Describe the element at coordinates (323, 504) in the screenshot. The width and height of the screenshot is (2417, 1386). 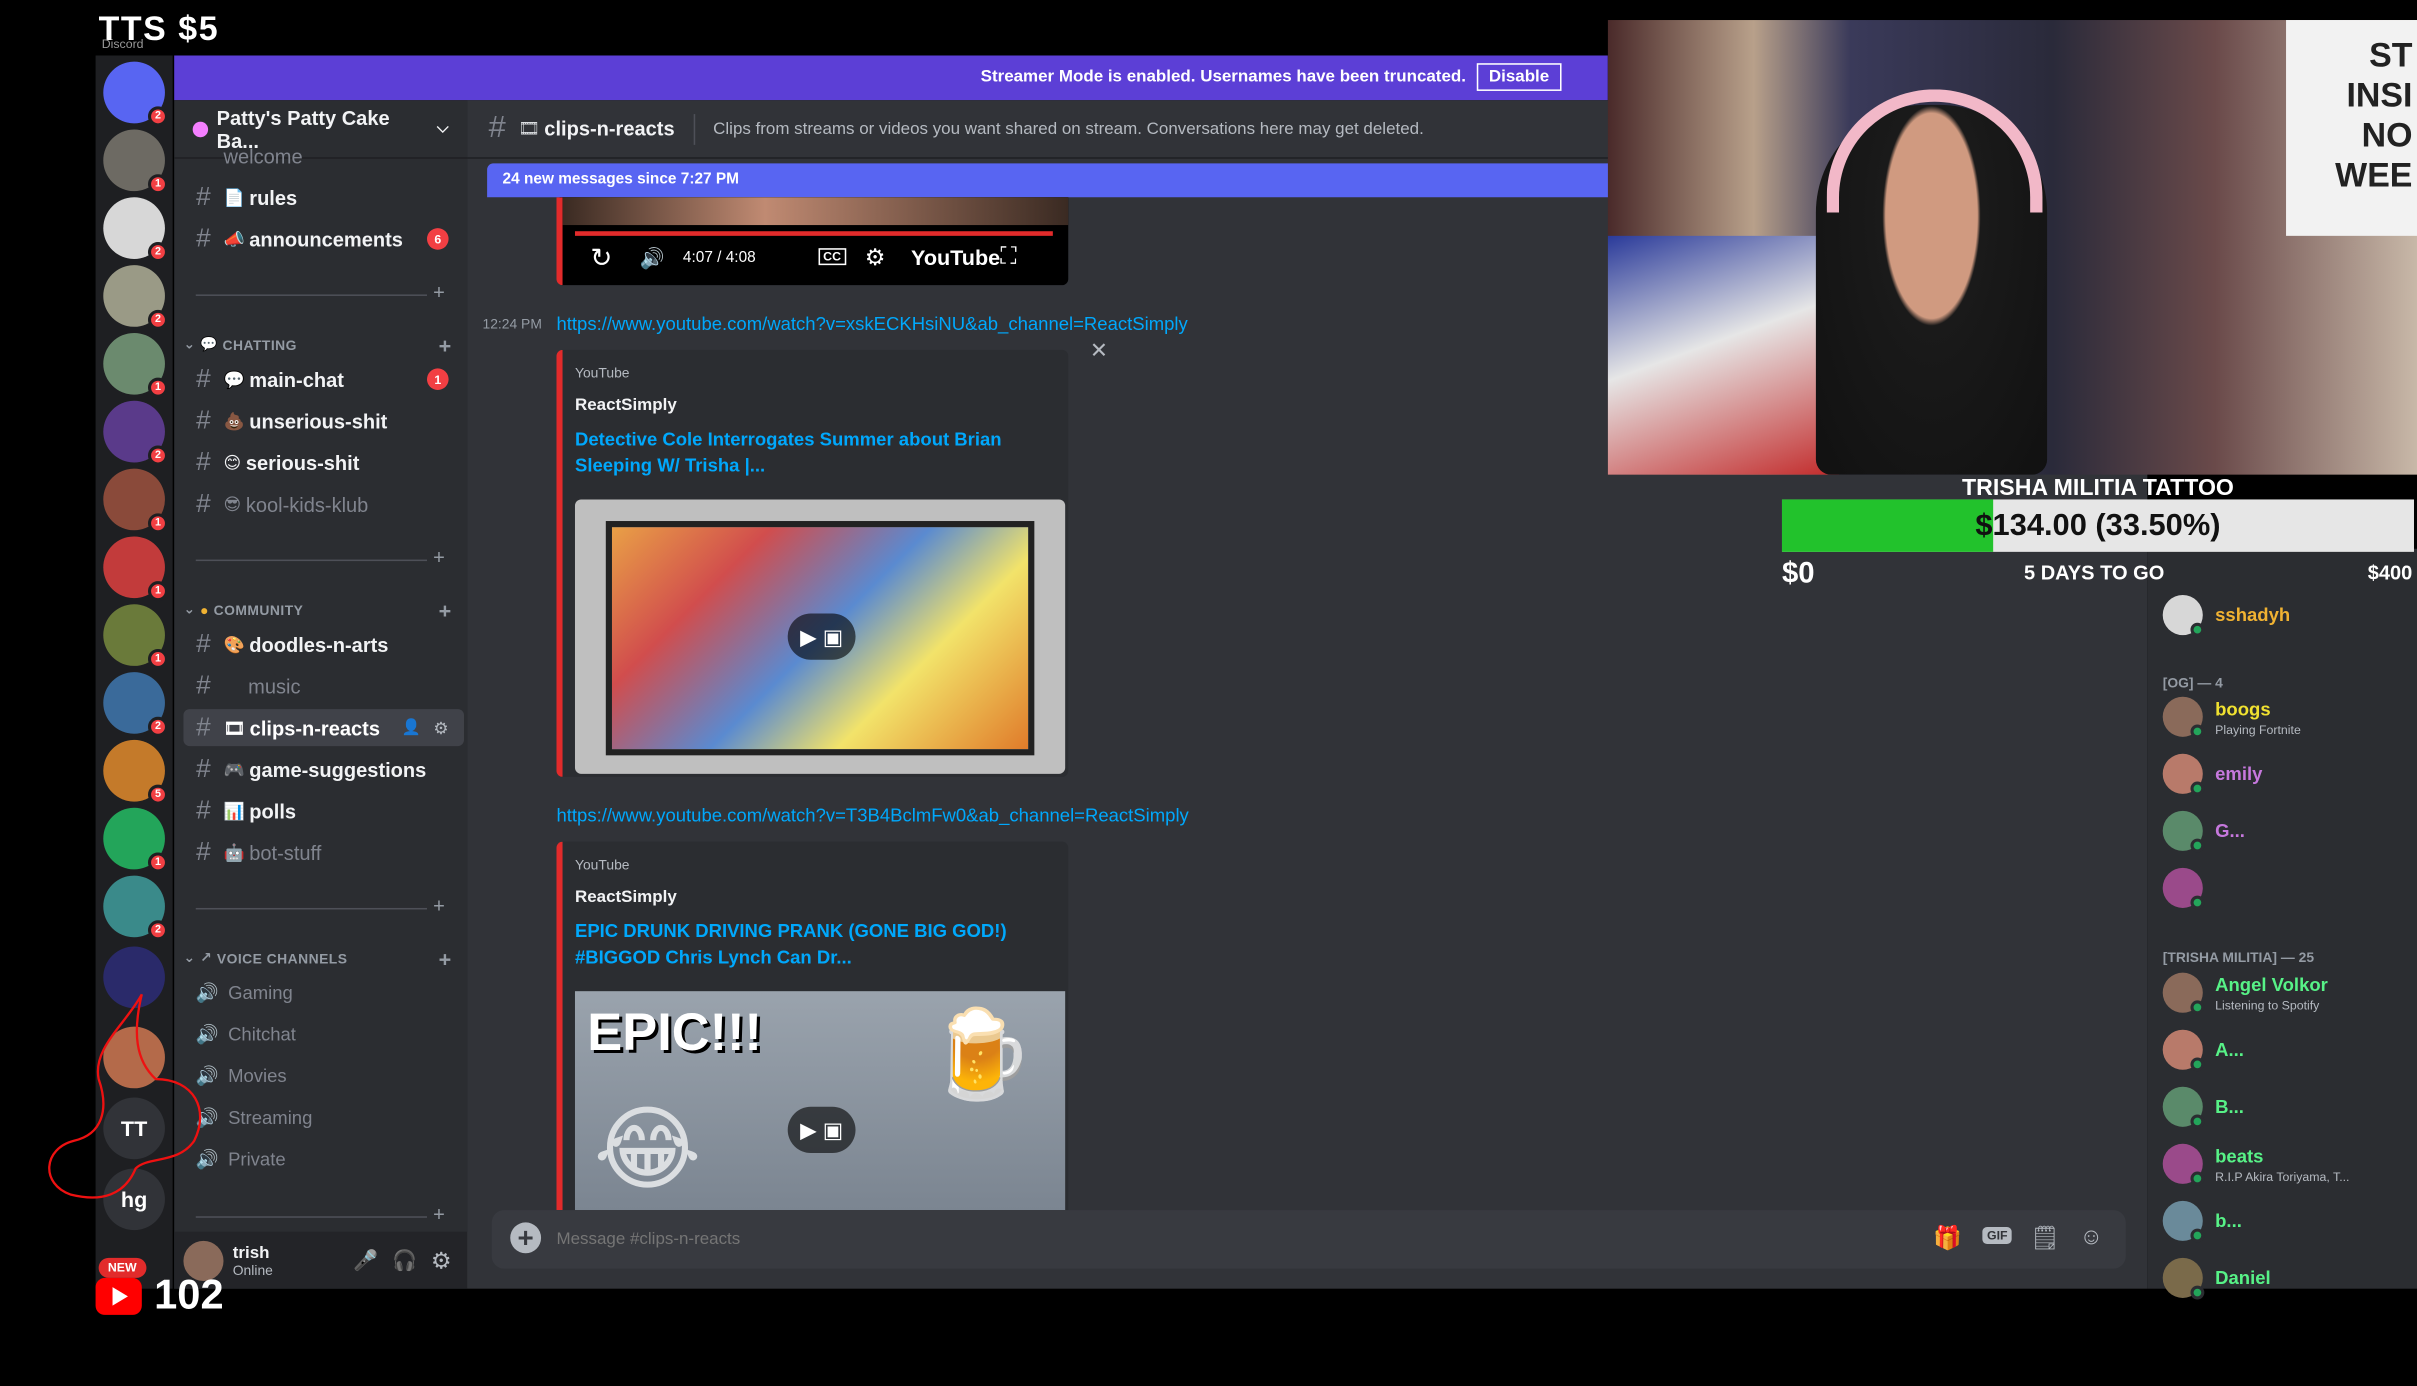
I see `channel-kool-kids: # 😎 kool-kids-klub` at that location.